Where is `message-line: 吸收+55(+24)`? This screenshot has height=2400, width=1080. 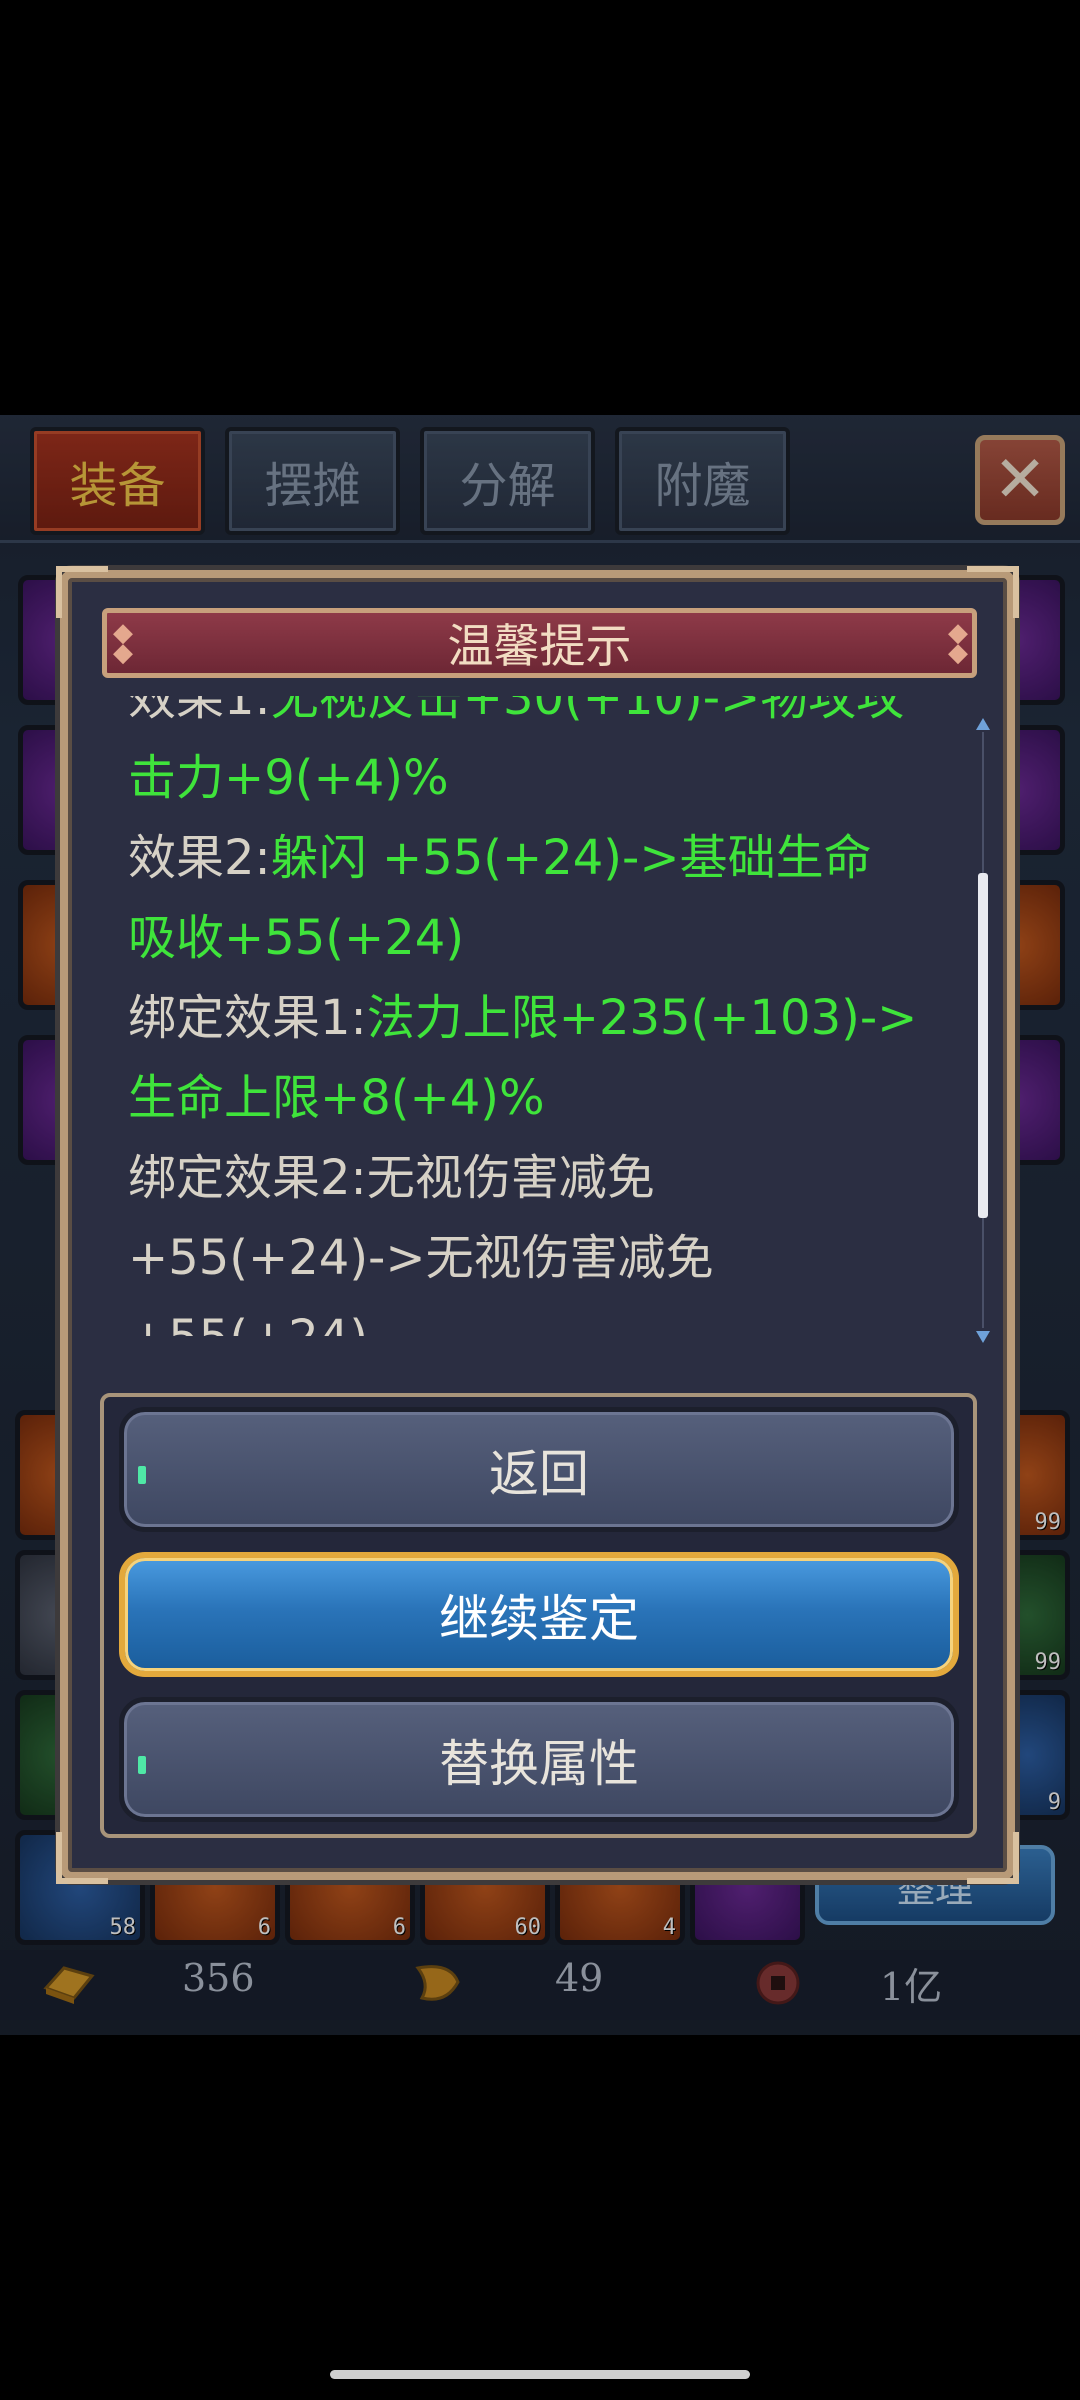
message-line: 吸收+55(+24) is located at coordinates (296, 938).